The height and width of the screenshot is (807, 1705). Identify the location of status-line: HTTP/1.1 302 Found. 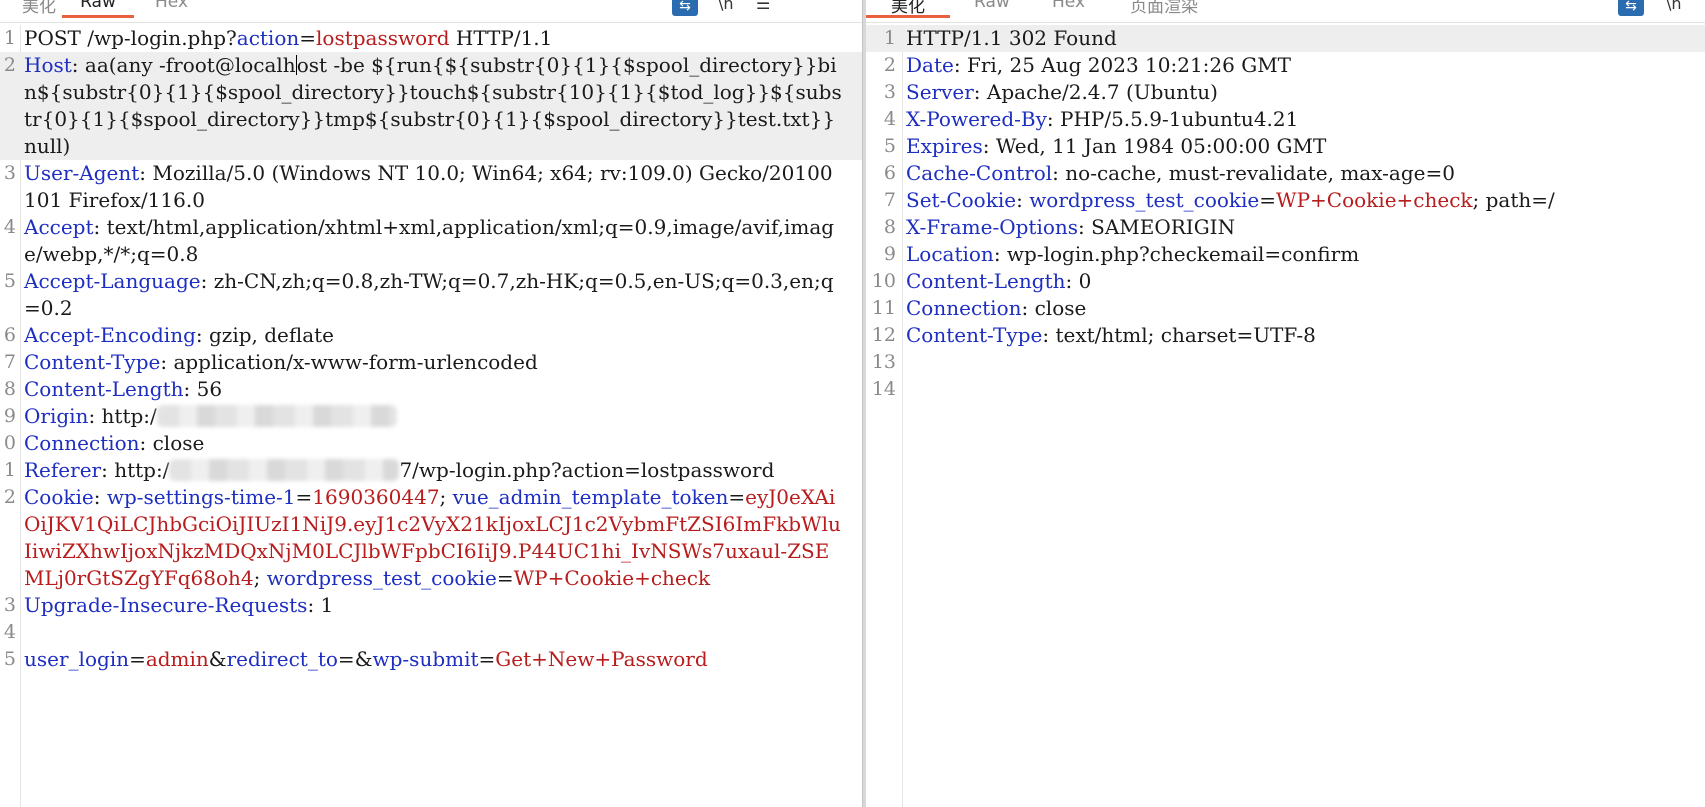
(1011, 38).